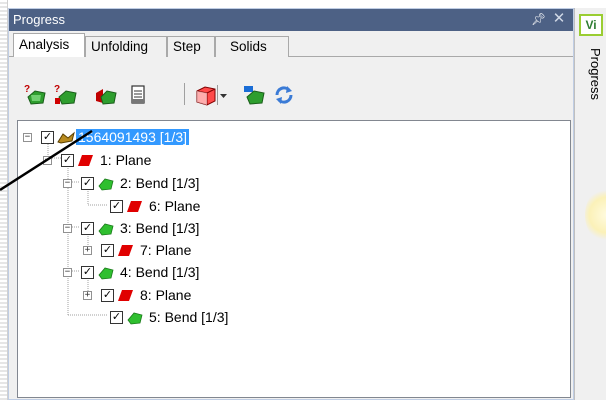  What do you see at coordinates (294, 161) in the screenshot?
I see `tree-item-plane-1: − ✓ 1: Plane` at bounding box center [294, 161].